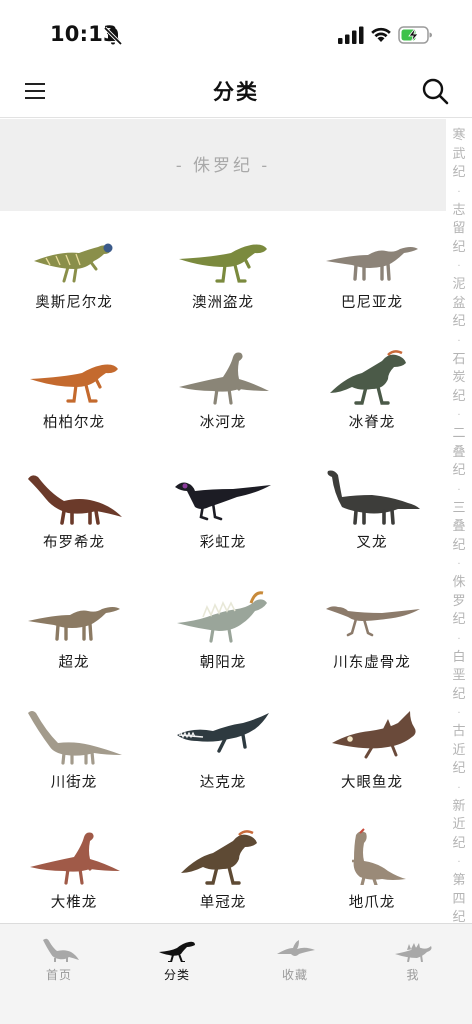  Describe the element at coordinates (74, 903) in the screenshot. I see `dinosaur-name: 大椎龙` at that location.